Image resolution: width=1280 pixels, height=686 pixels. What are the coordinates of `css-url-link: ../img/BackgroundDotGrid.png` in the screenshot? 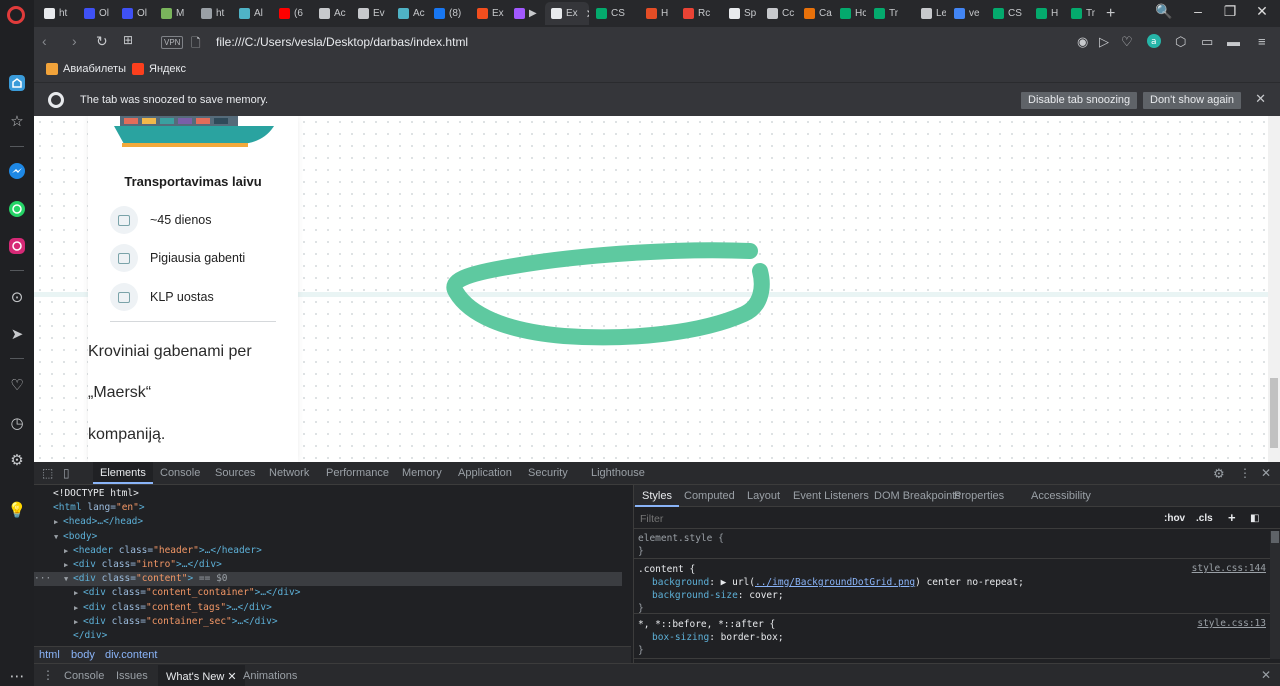 It's located at (835, 582).